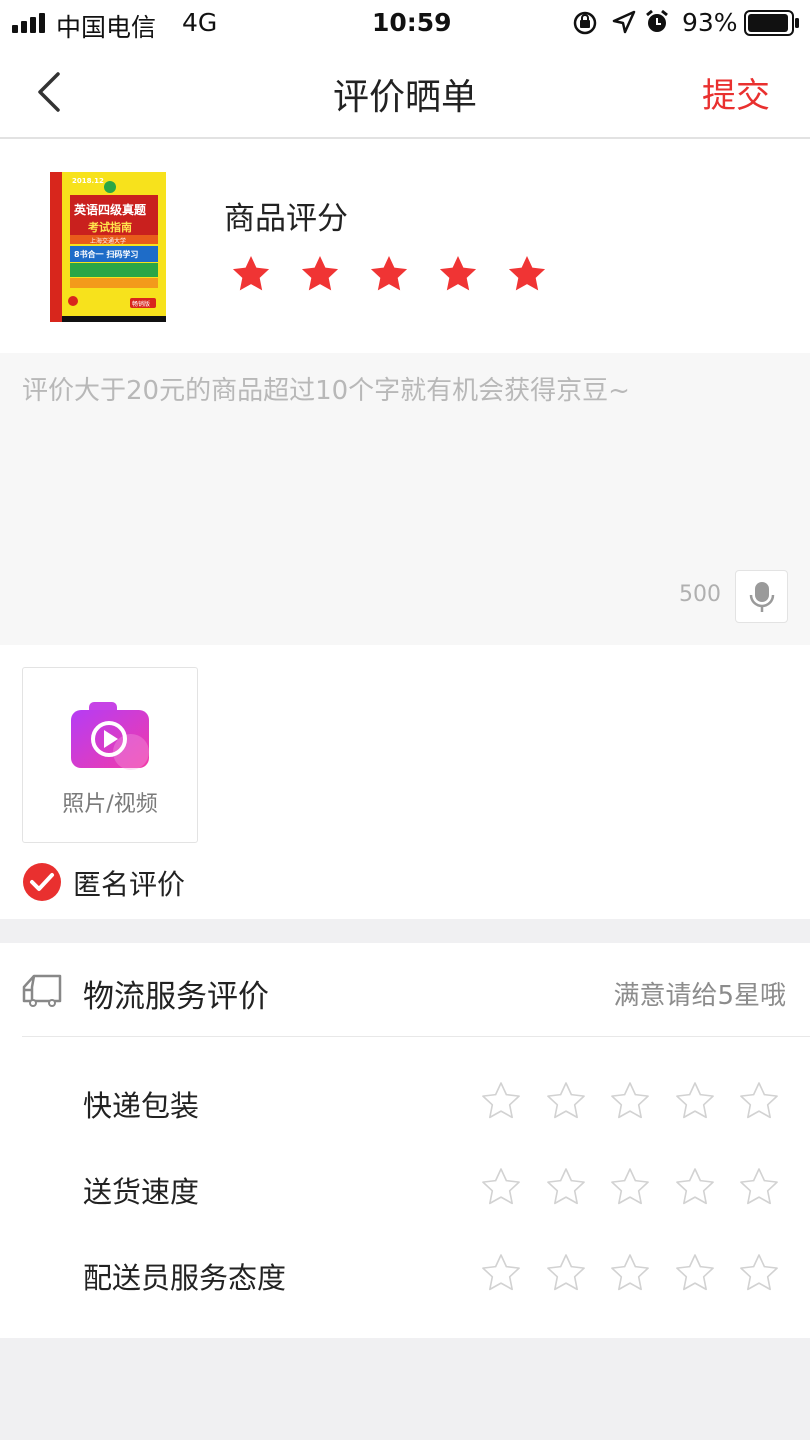  I want to click on voice-input-button, so click(761, 596).